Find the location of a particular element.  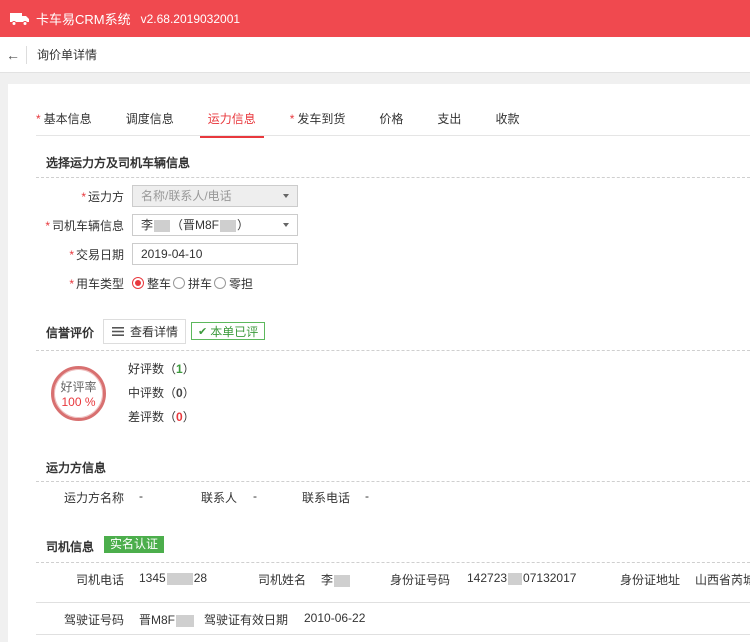

id-number-value: 142723 07132017 is located at coordinates (522, 578).